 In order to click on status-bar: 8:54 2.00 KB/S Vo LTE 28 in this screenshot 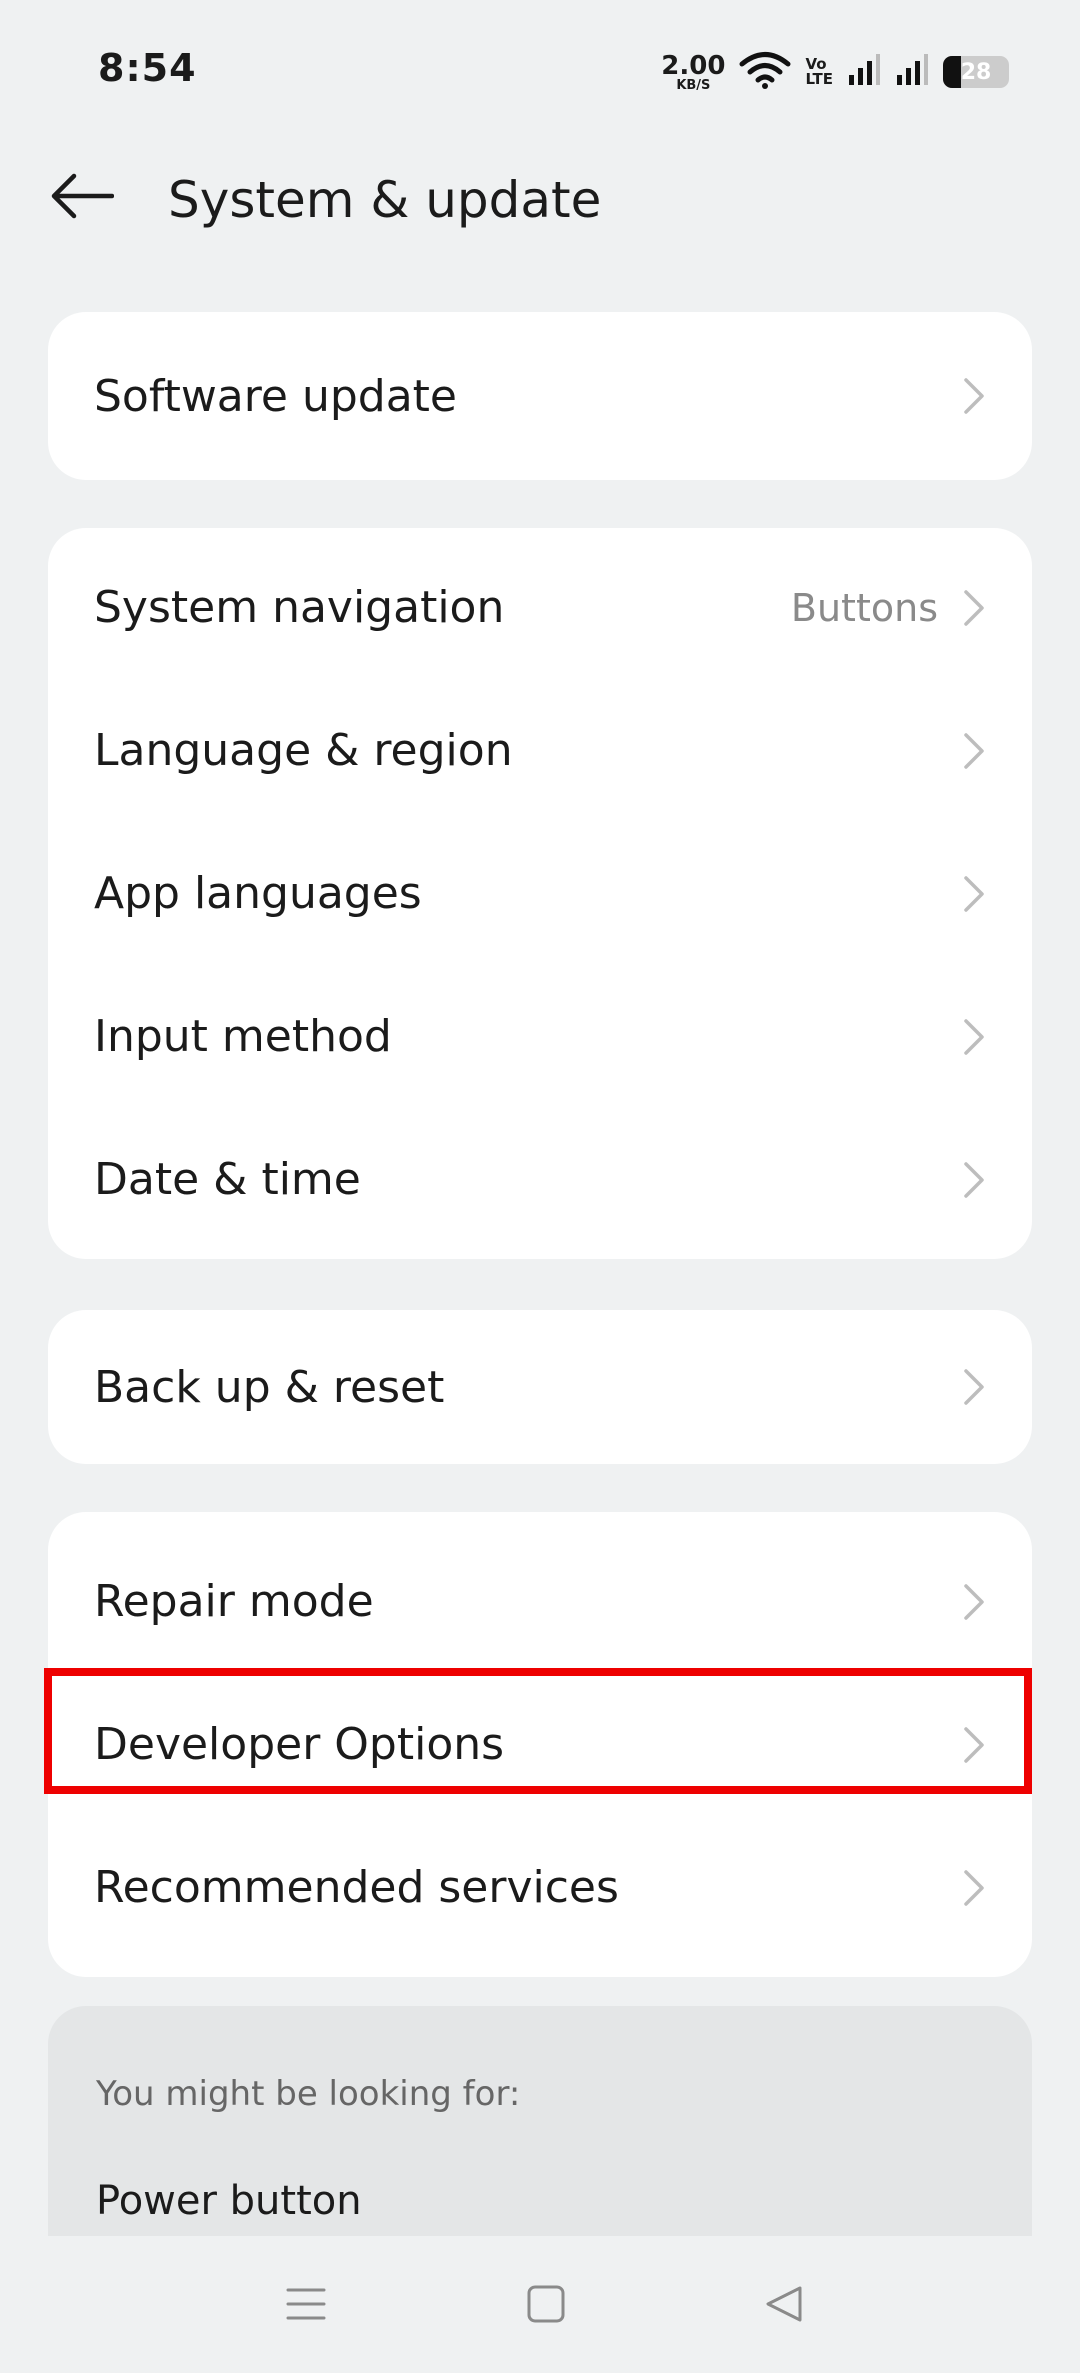, I will do `click(540, 70)`.